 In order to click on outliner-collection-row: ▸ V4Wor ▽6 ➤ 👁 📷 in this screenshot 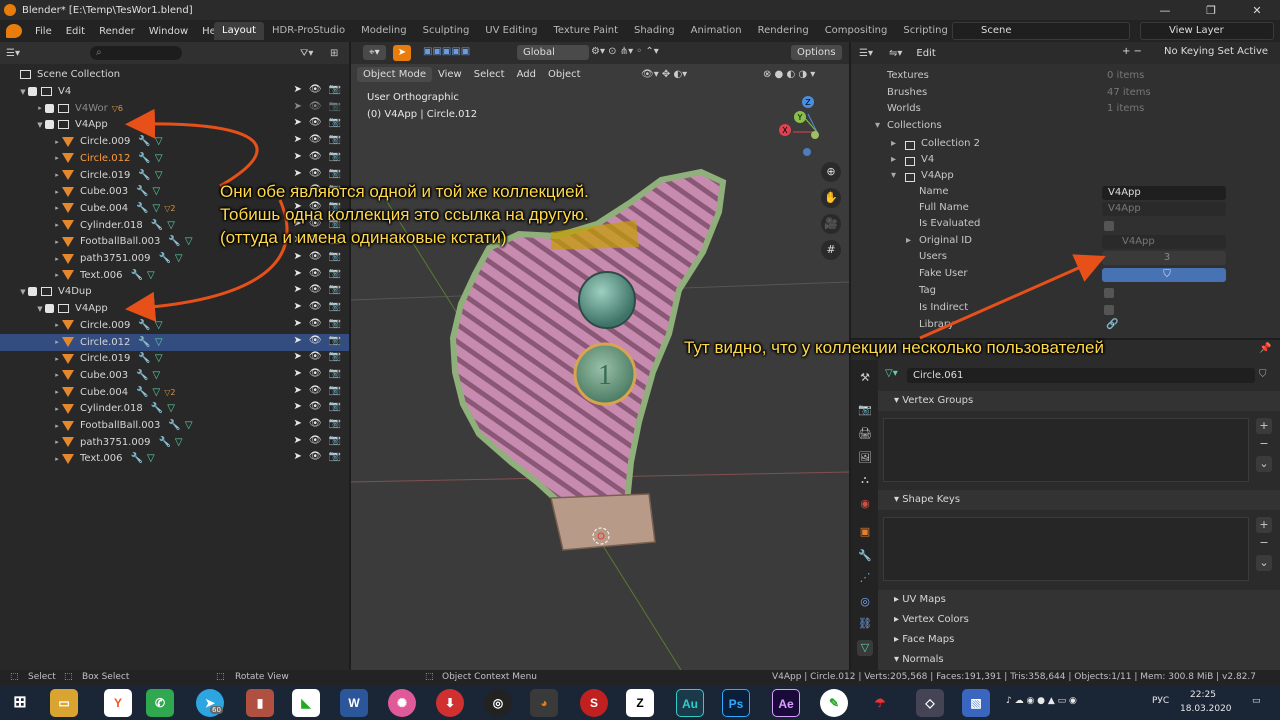, I will do `click(174, 108)`.